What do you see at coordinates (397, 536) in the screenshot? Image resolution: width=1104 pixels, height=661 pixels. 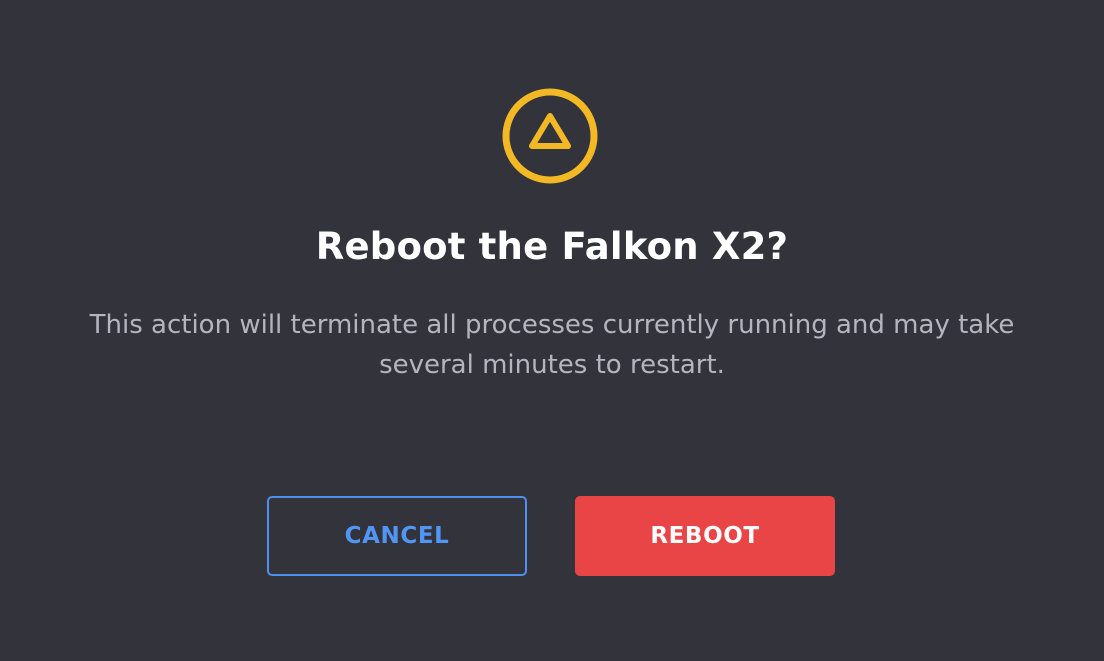 I see `cancel-button: CANCEL` at bounding box center [397, 536].